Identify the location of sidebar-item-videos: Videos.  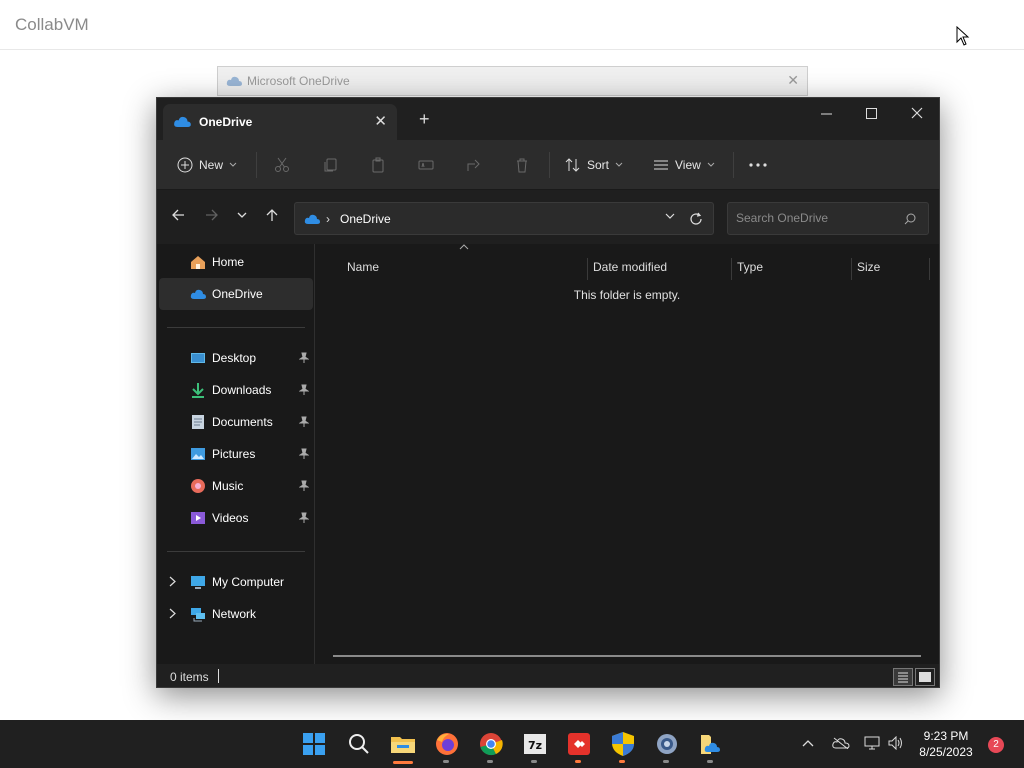
(236, 518).